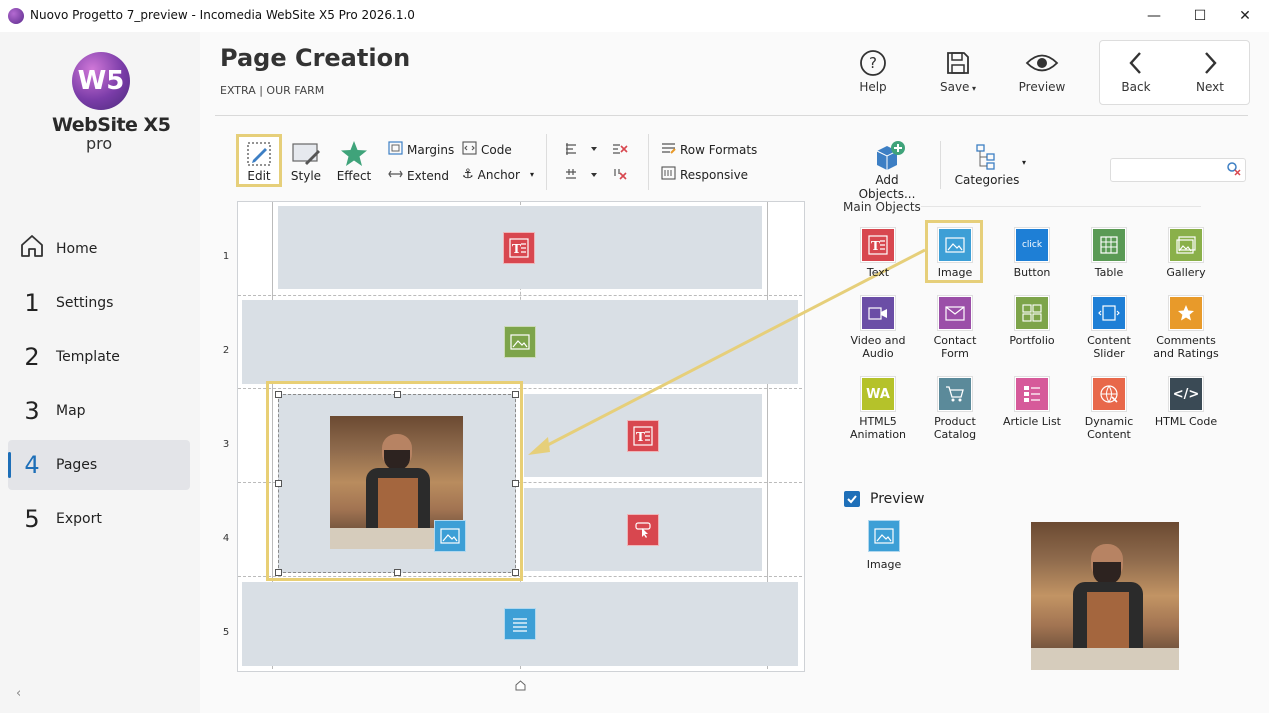  I want to click on categories-dropdown-icon: ▾, so click(1024, 162).